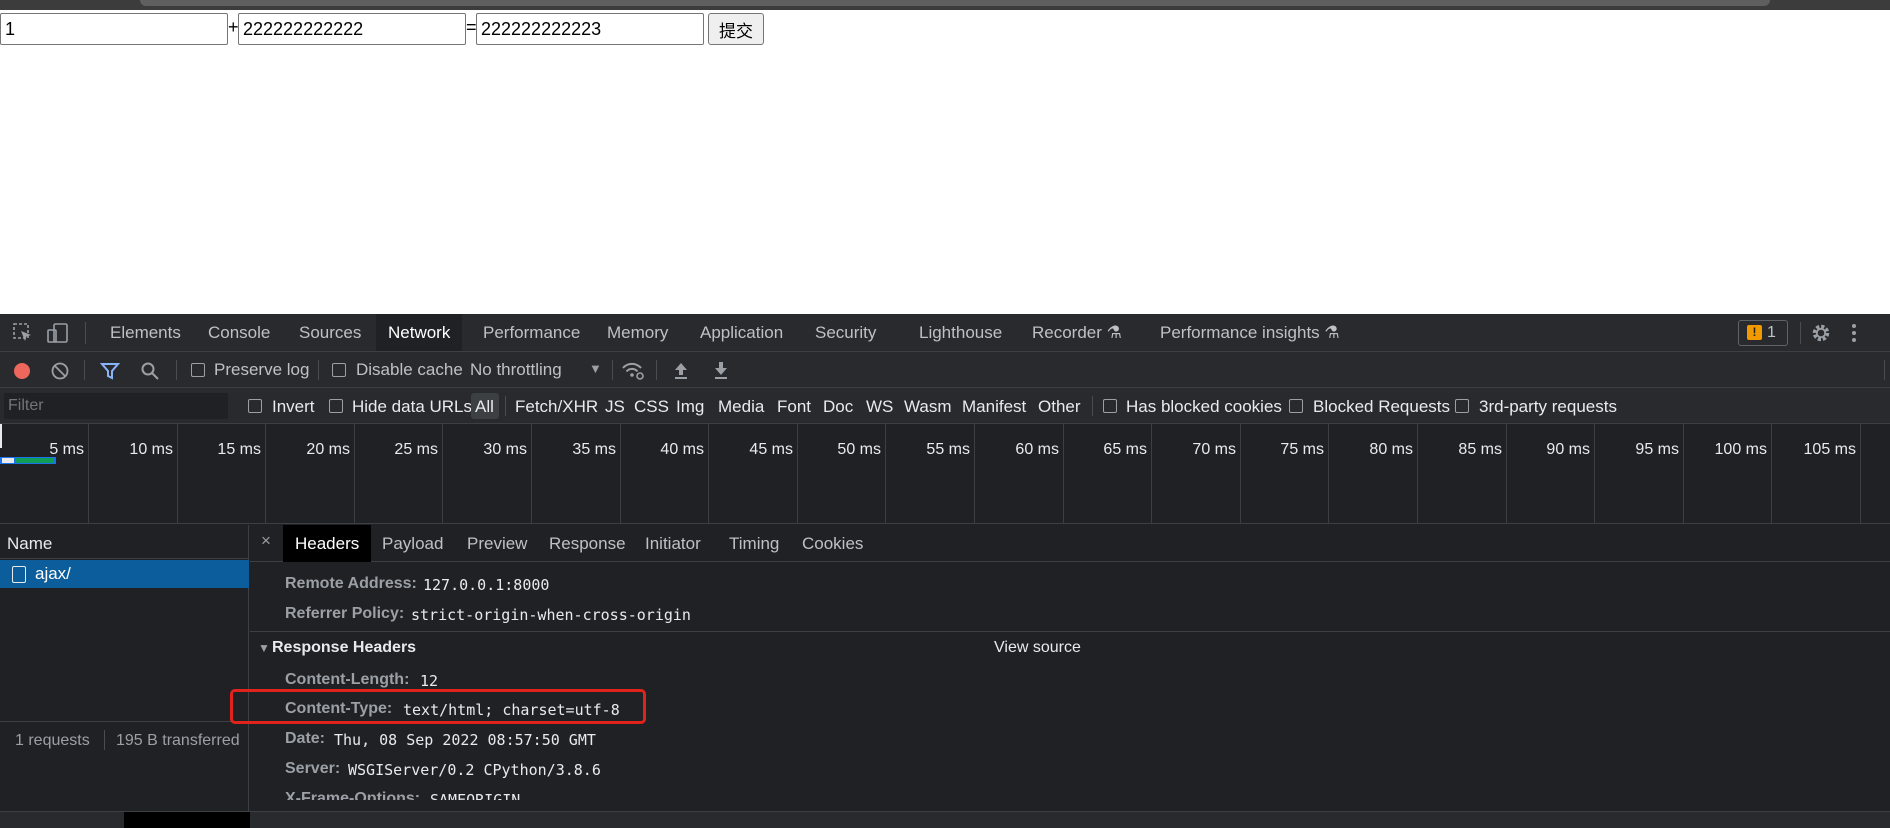  What do you see at coordinates (754, 543) in the screenshot?
I see `detail-tab-timing: Timing` at bounding box center [754, 543].